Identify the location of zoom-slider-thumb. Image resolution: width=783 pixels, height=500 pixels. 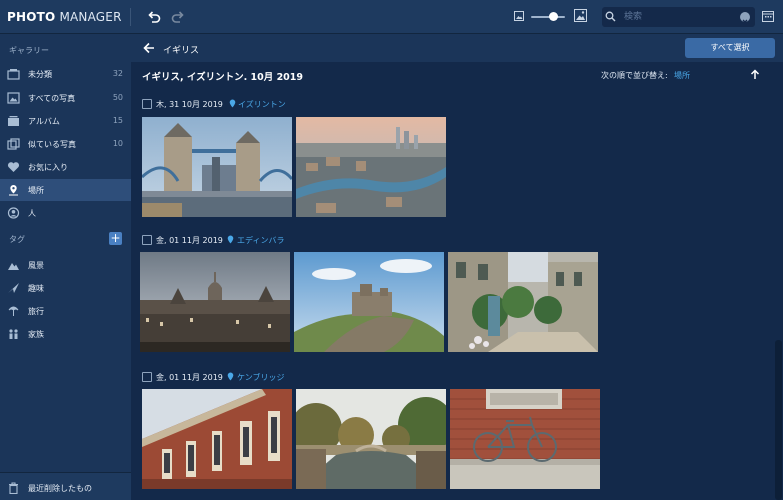
(553, 16).